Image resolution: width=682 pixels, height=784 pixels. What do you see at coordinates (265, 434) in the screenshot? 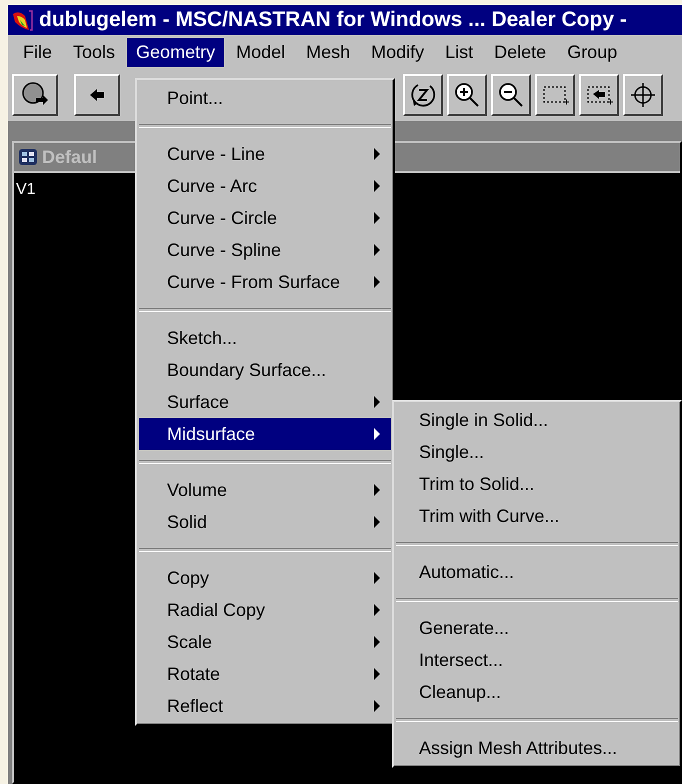
I see `menu-item: Midsurface` at bounding box center [265, 434].